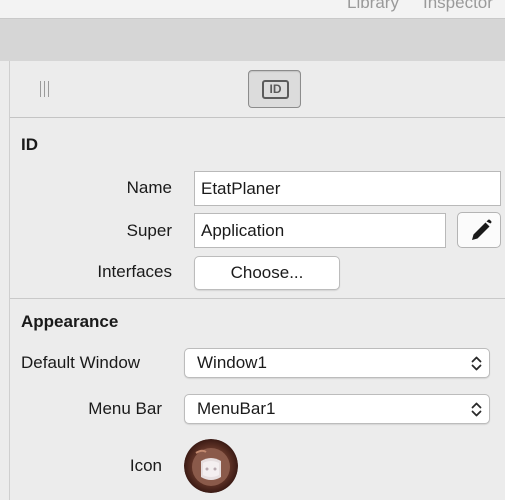 The width and height of the screenshot is (505, 500). I want to click on menu-bar-label: Menu Bar, so click(125, 408).